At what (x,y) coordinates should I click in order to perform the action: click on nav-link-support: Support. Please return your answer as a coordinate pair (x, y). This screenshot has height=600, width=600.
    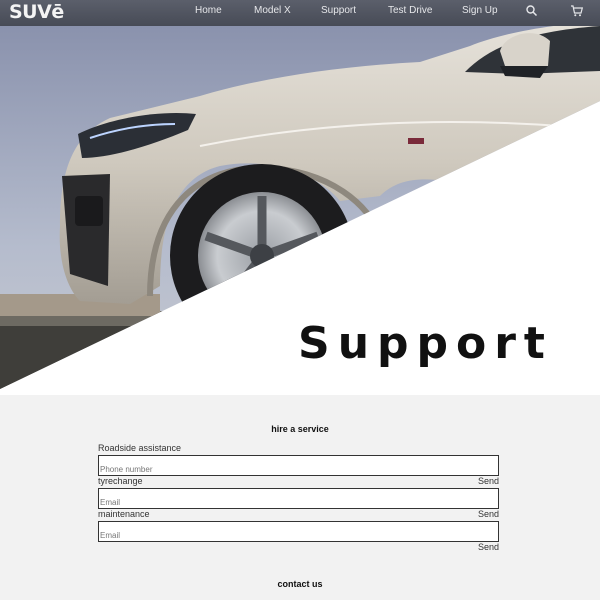
    Looking at the image, I should click on (338, 10).